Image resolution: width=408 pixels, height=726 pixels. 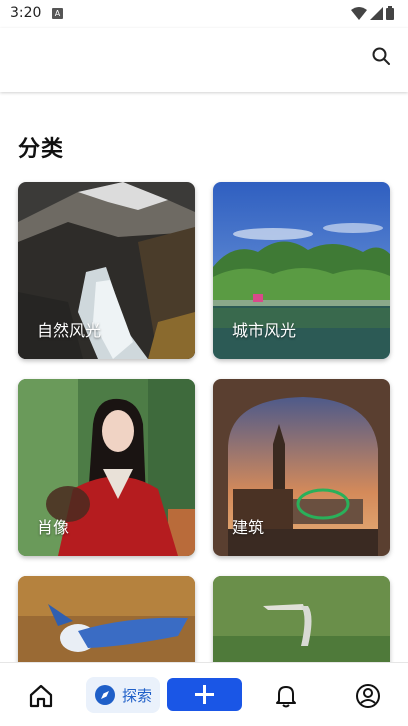 I want to click on notification-icon: A, so click(x=57, y=13).